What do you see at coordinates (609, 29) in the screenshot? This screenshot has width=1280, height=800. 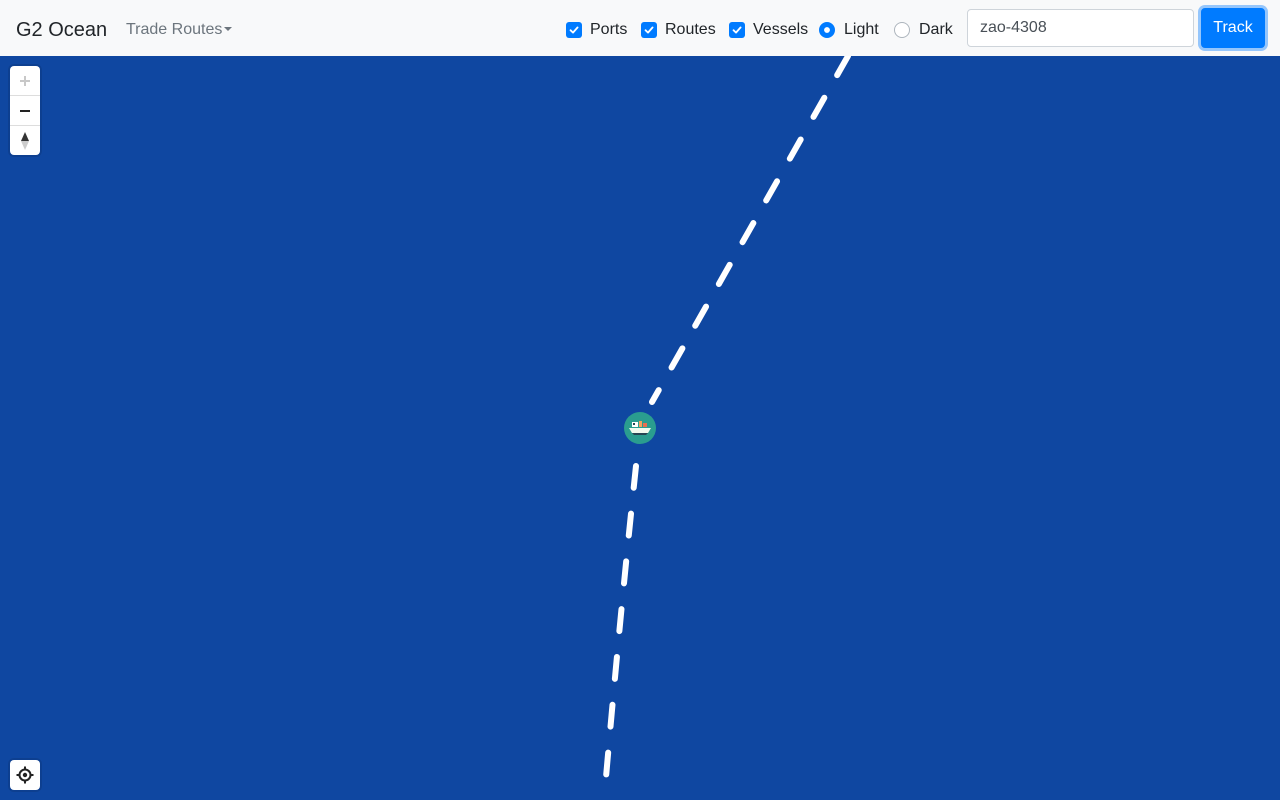 I see `ports-label: Ports` at bounding box center [609, 29].